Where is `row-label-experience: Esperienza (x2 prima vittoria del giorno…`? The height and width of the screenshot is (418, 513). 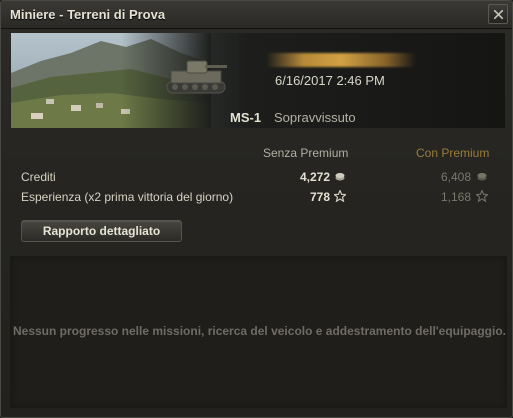 row-label-experience: Esperienza (x2 prima vittoria del giorno… is located at coordinates (127, 197).